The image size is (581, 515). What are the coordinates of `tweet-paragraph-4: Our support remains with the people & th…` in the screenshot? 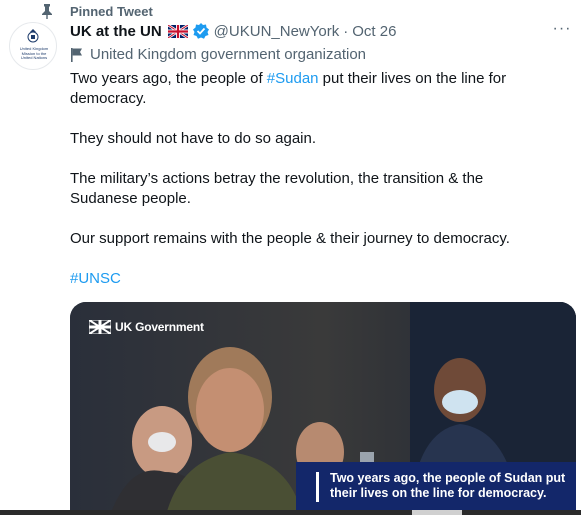 It's located at (290, 238).